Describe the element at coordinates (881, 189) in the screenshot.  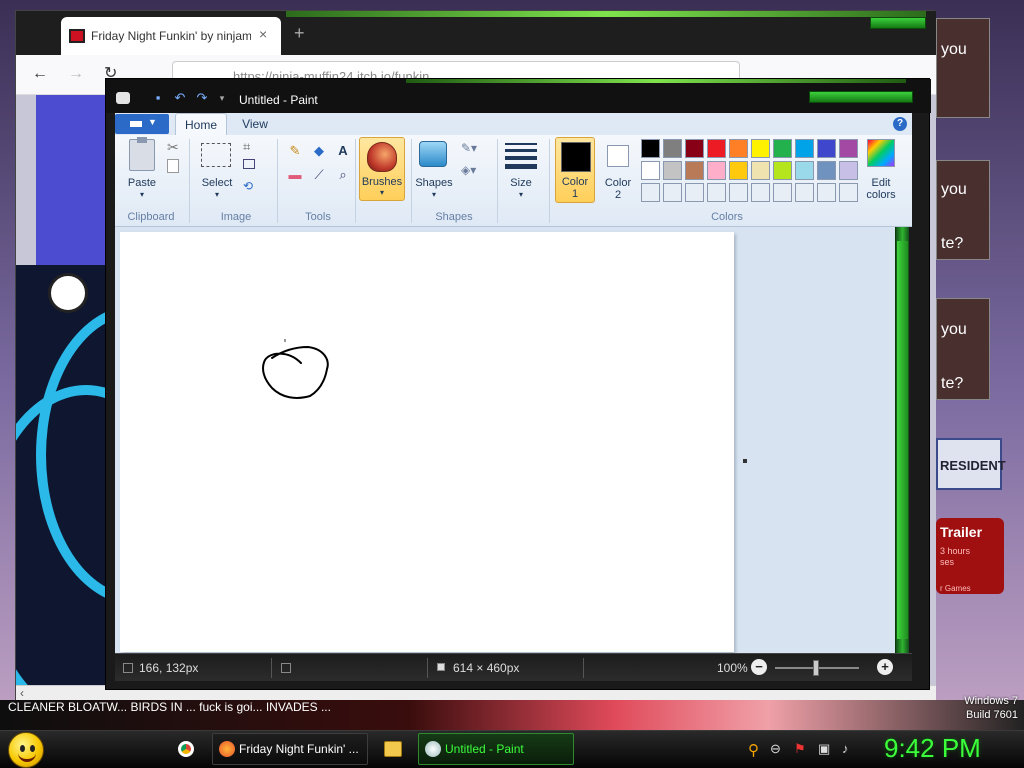
I see `edit-colors-label: Edit colors` at that location.